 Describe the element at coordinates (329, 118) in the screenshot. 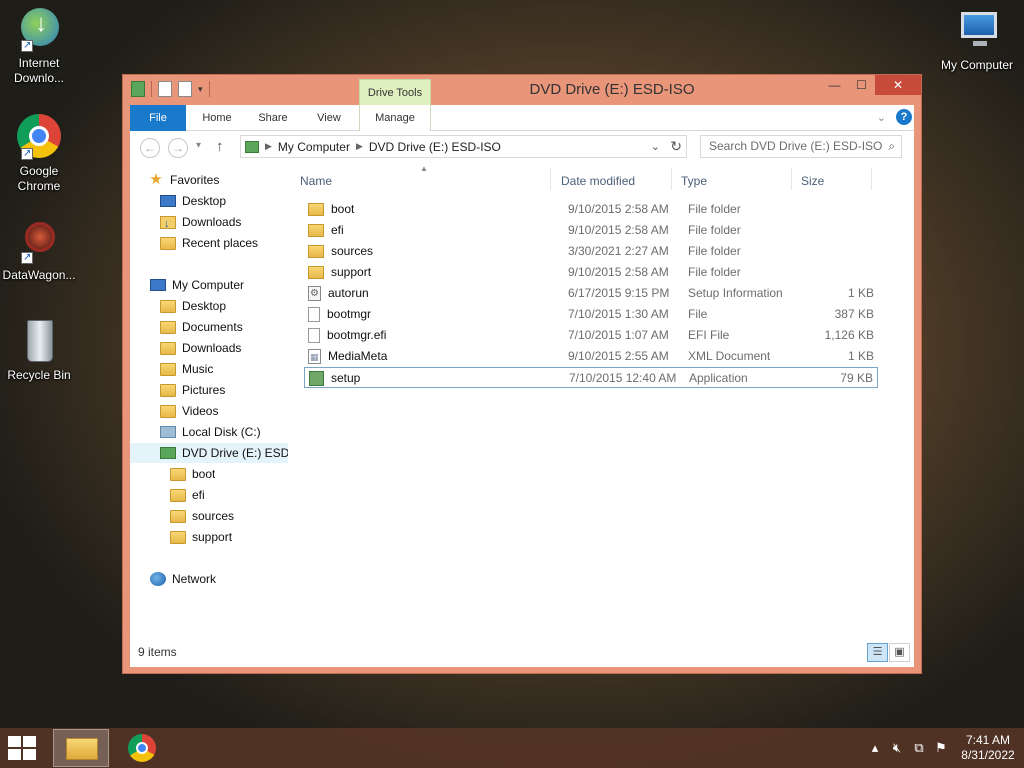

I see `tab-view: View` at that location.